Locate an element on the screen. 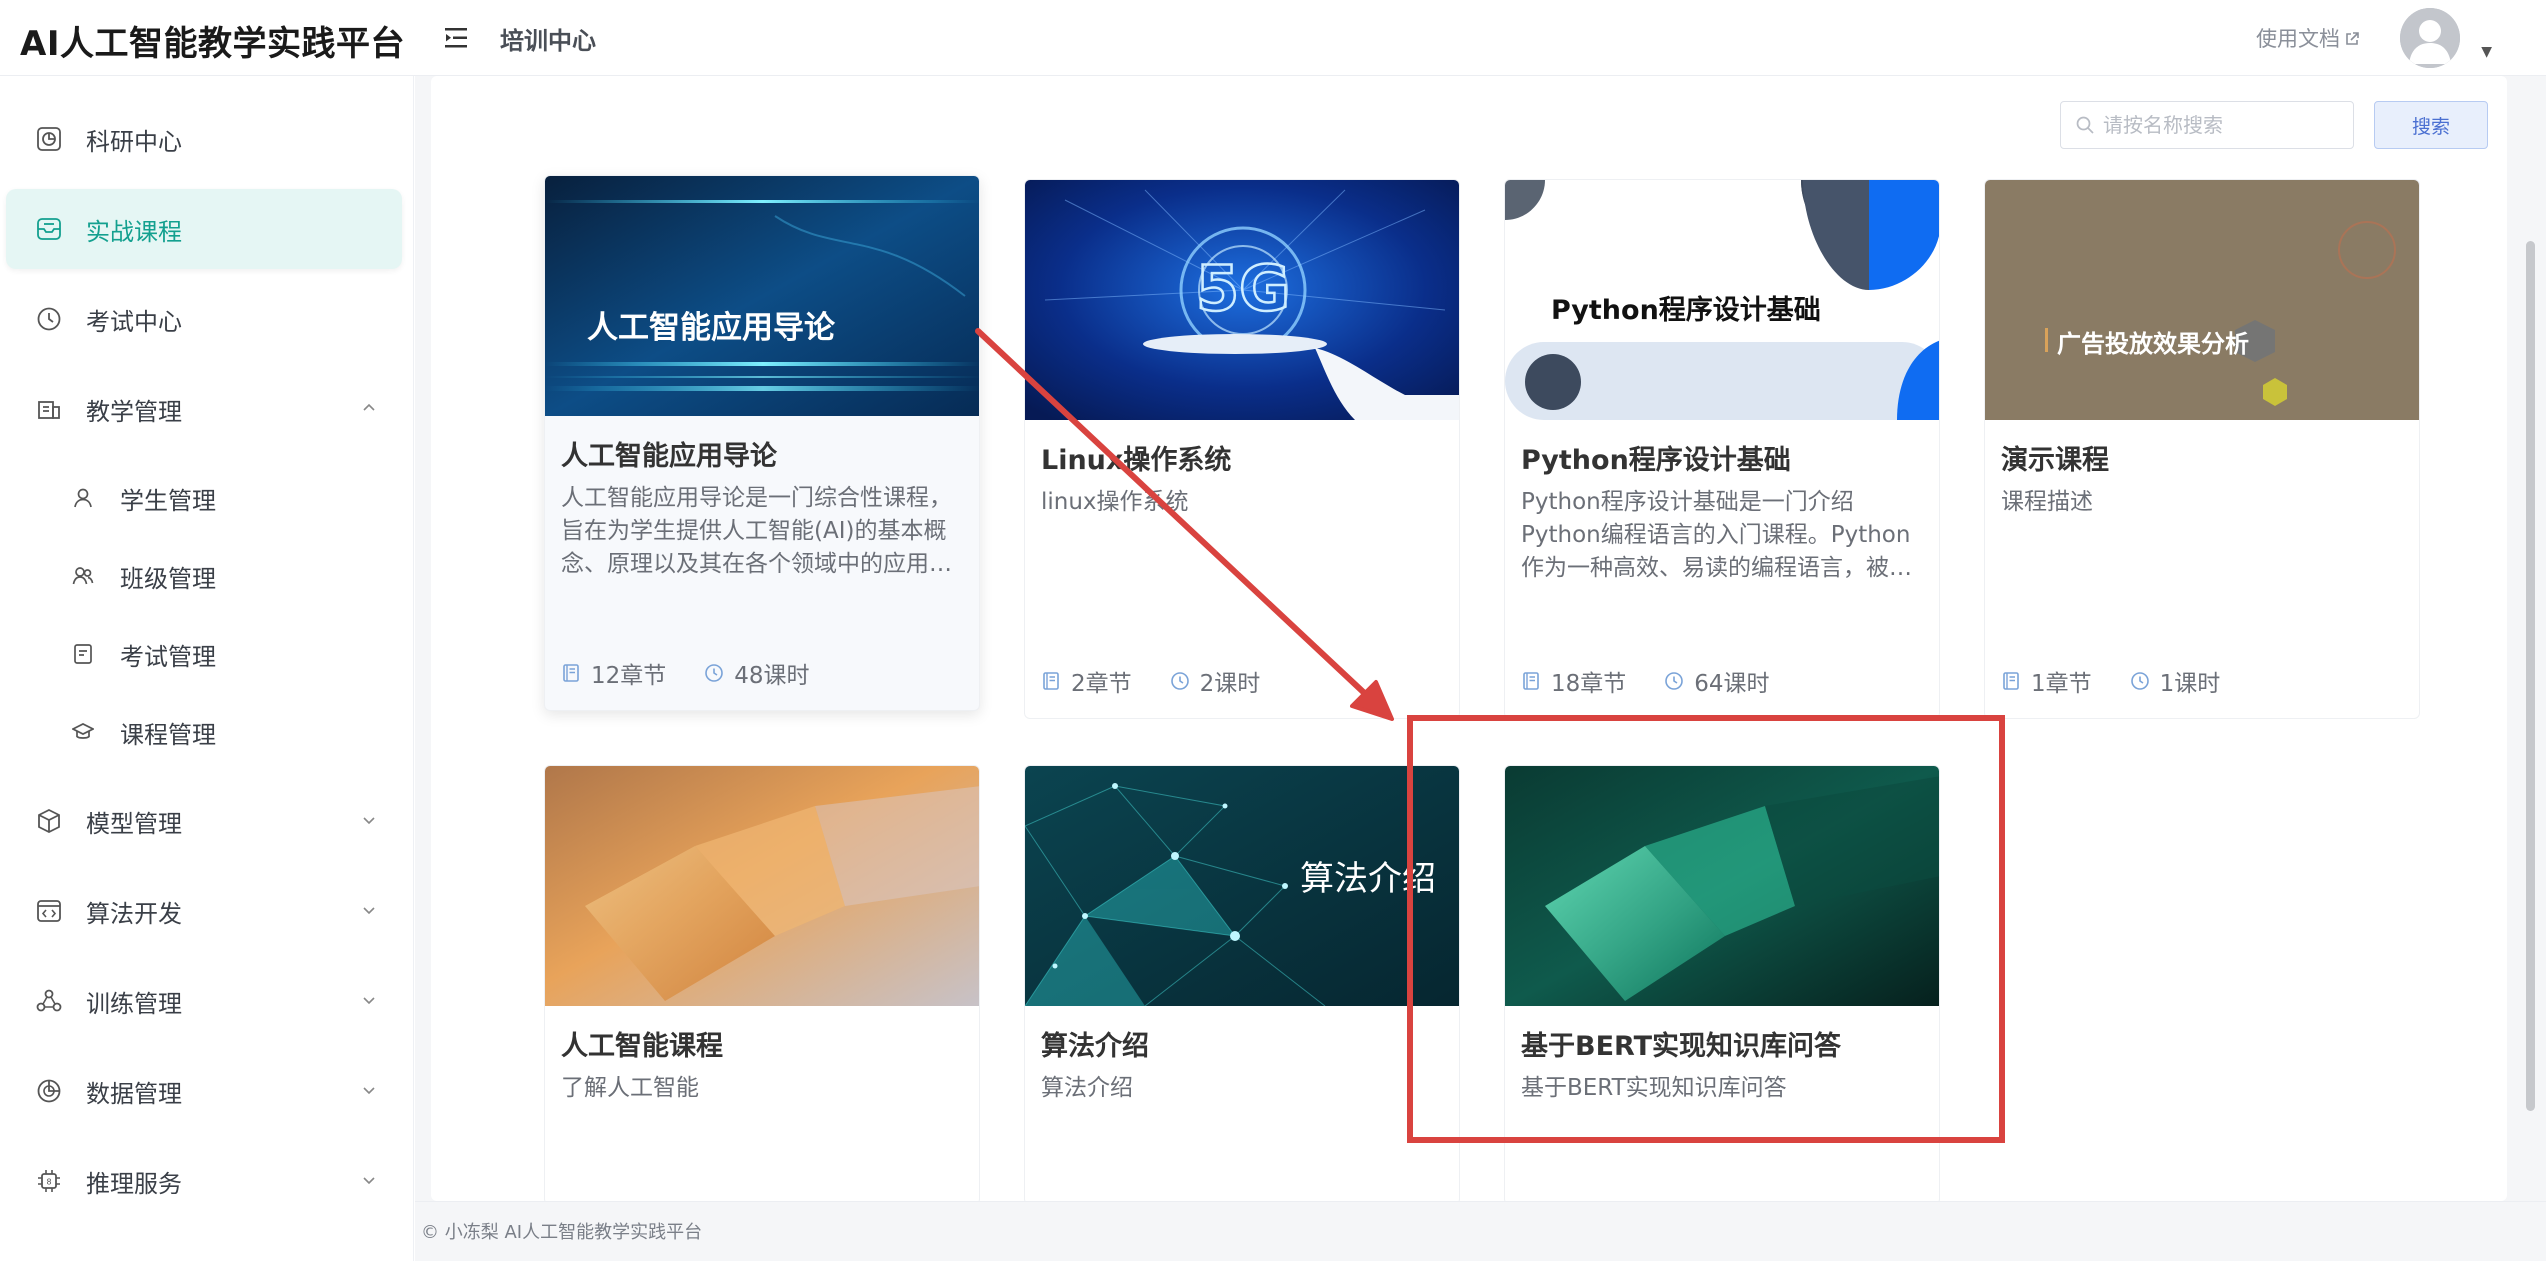 Image resolution: width=2546 pixels, height=1261 pixels. hour-count: 2课时 is located at coordinates (1230, 684).